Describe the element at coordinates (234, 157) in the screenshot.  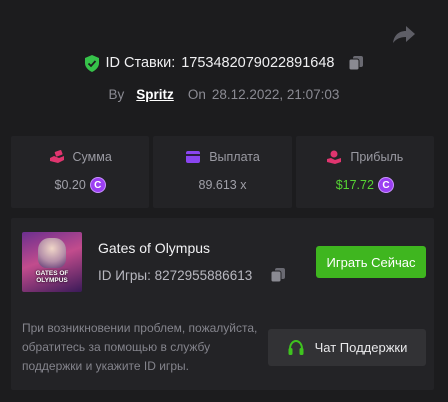
I see `stat-payout-label: Выплата` at that location.